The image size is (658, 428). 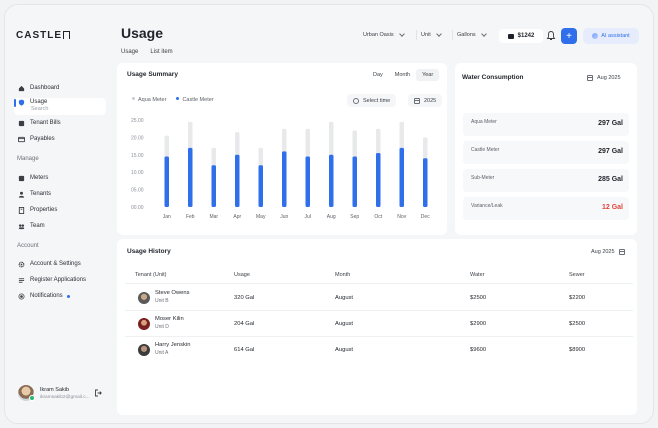 What do you see at coordinates (137, 208) in the screenshot?
I see `y-tick-label: 00.00` at bounding box center [137, 208].